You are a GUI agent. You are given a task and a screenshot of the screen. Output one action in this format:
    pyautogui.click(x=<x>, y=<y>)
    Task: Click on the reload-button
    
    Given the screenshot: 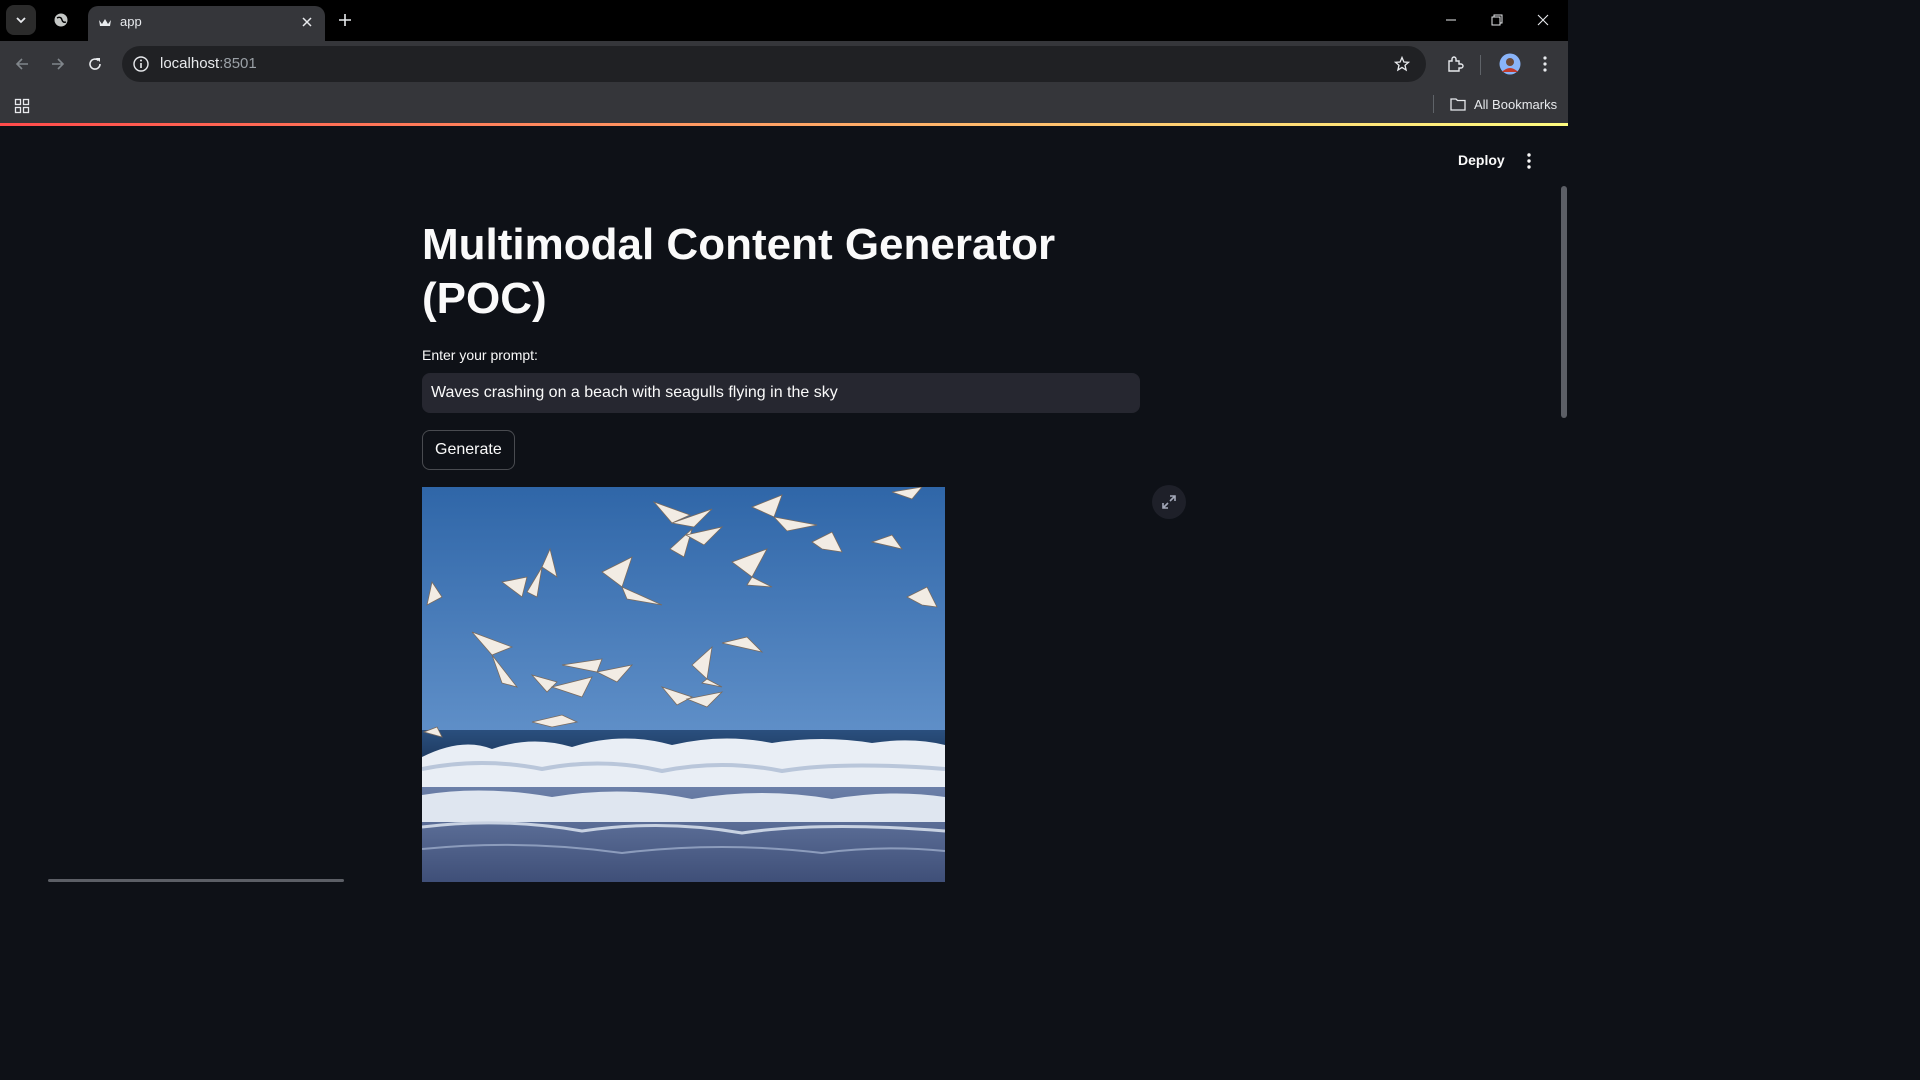 What is the action you would take?
    pyautogui.click(x=95, y=64)
    